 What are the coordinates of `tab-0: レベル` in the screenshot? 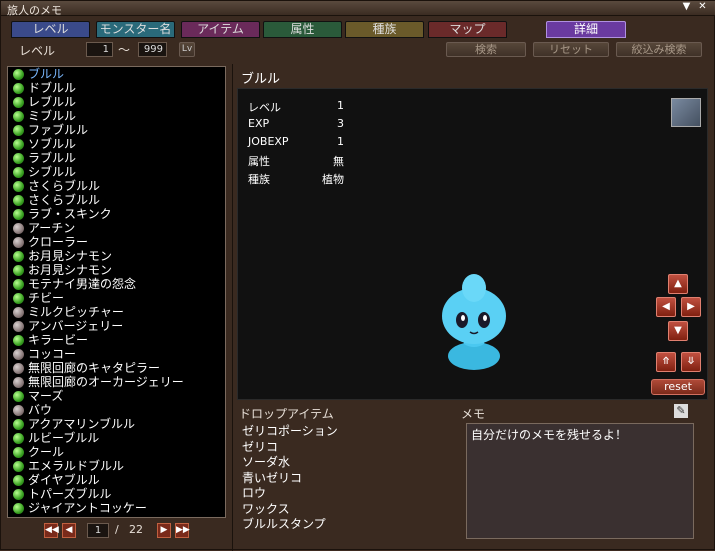 It's located at (50, 29).